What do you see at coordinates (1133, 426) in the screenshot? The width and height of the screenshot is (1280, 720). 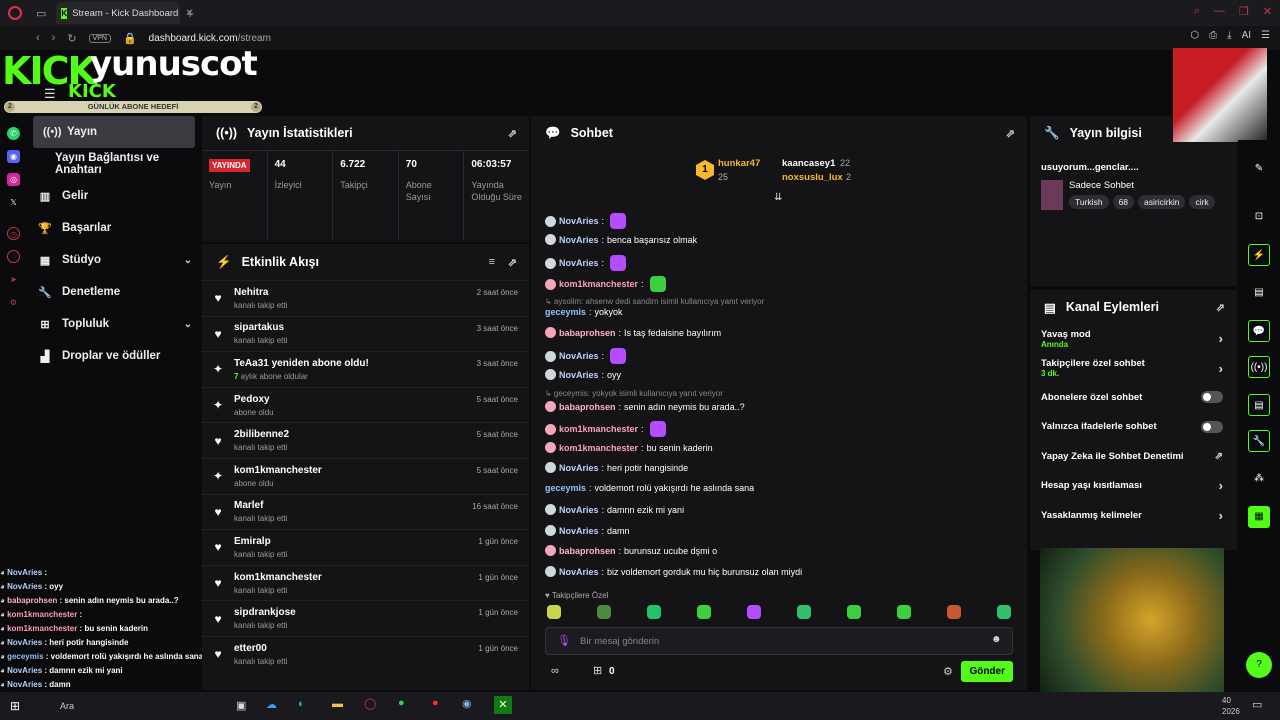 I see `channel-action: Yalnızca ifadelerle sohbet` at bounding box center [1133, 426].